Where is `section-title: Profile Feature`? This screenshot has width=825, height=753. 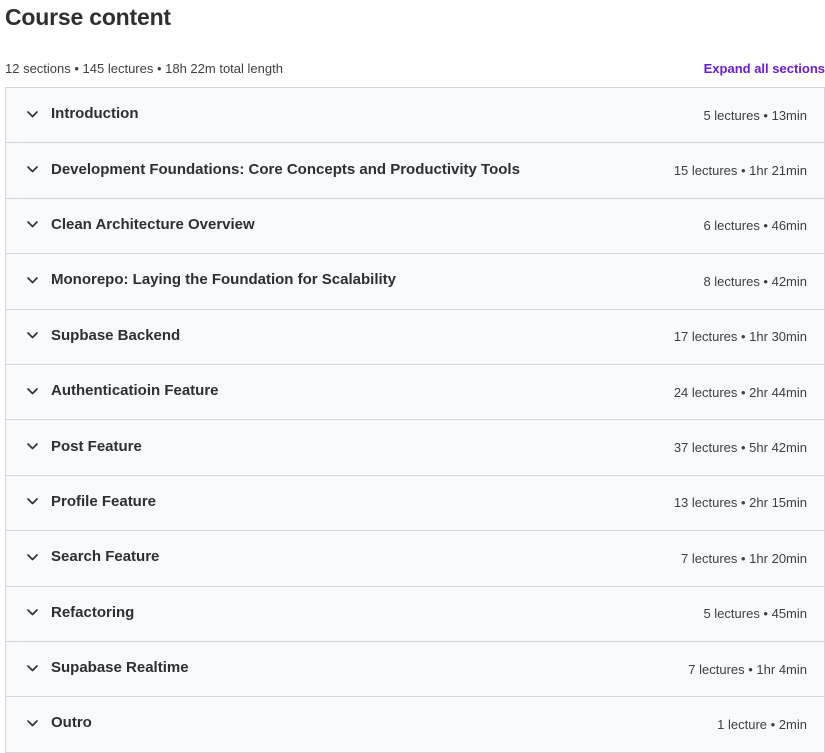
section-title: Profile Feature is located at coordinates (104, 501).